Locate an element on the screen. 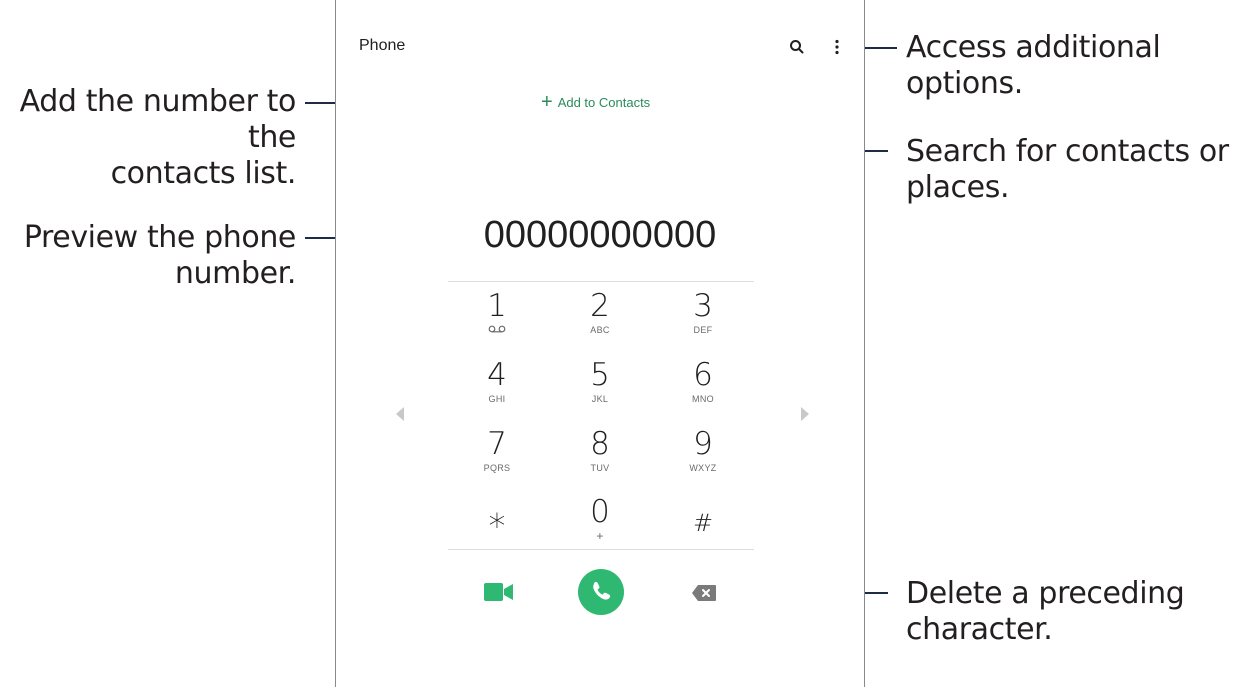  add-to-contacts-button: + Add to Contacts is located at coordinates (596, 102).